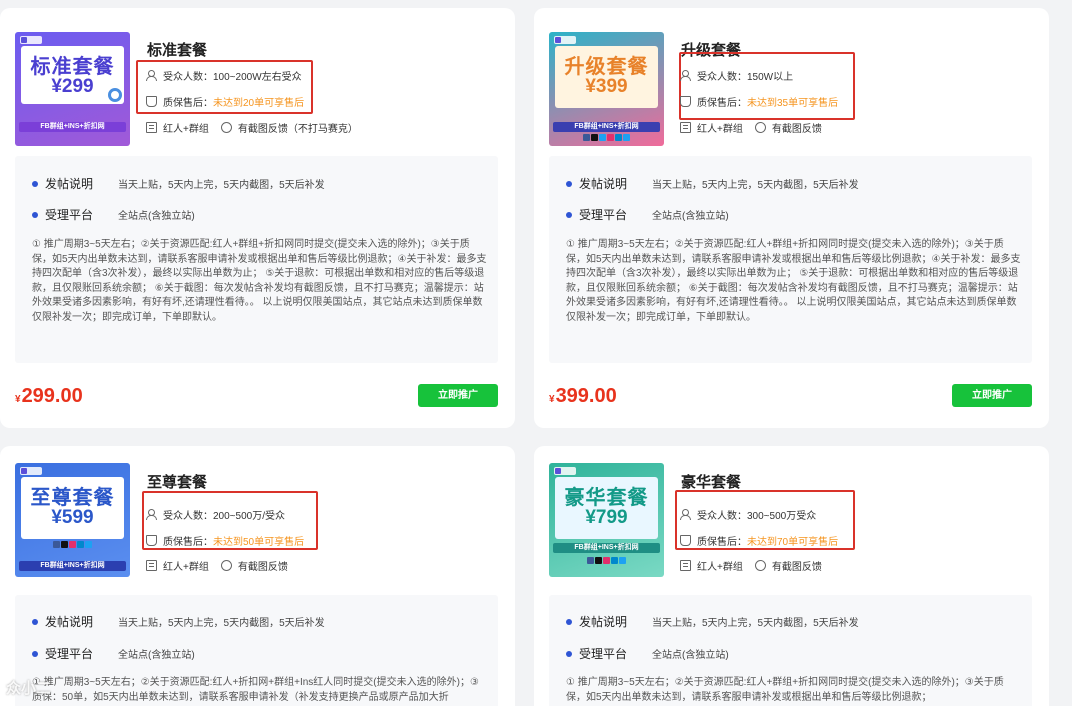 The image size is (1080, 706). Describe the element at coordinates (586, 396) in the screenshot. I see `price-value: 399.00` at that location.